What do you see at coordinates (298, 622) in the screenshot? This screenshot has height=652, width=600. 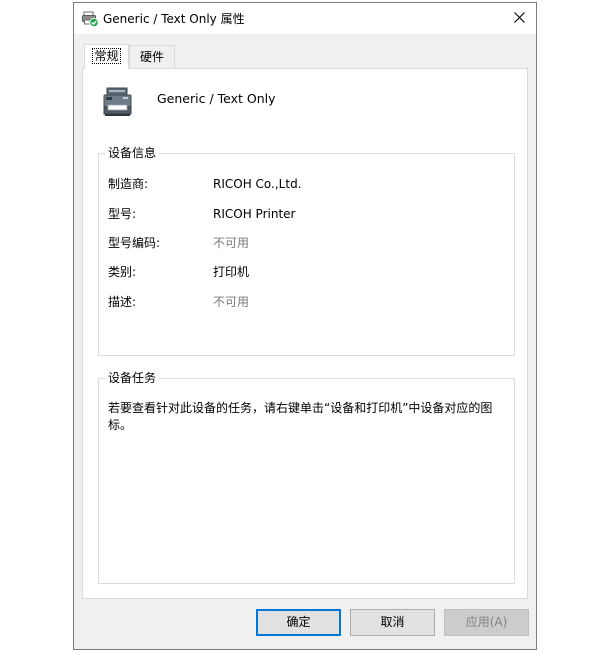 I see `ok-button: 确定` at bounding box center [298, 622].